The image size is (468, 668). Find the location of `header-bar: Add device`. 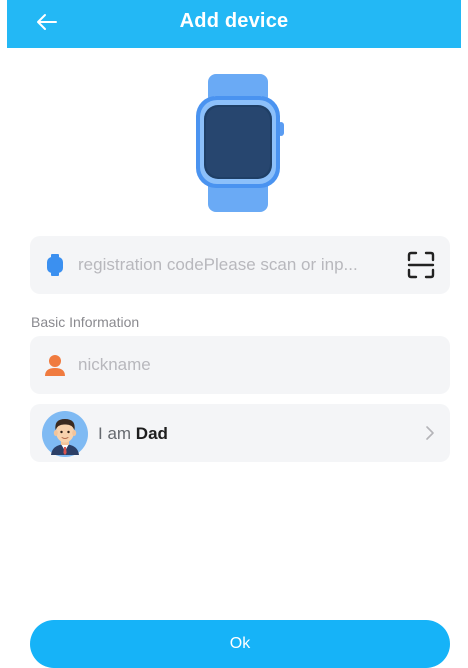

header-bar: Add device is located at coordinates (234, 24).